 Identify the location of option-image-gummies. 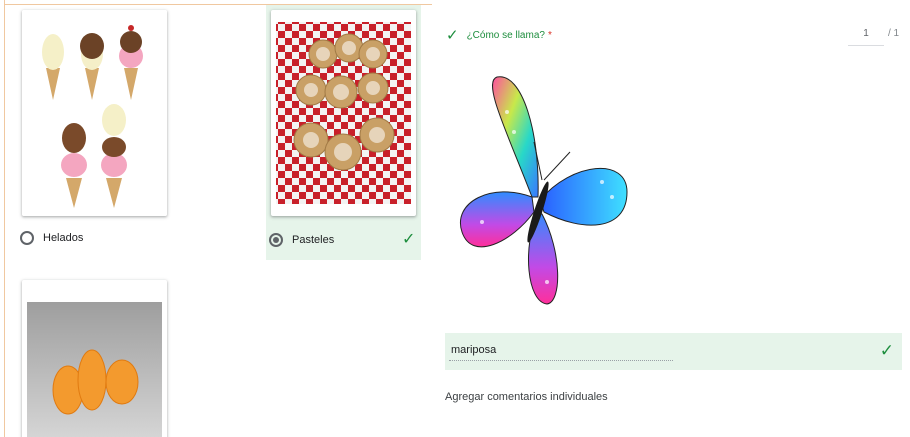
(94, 358).